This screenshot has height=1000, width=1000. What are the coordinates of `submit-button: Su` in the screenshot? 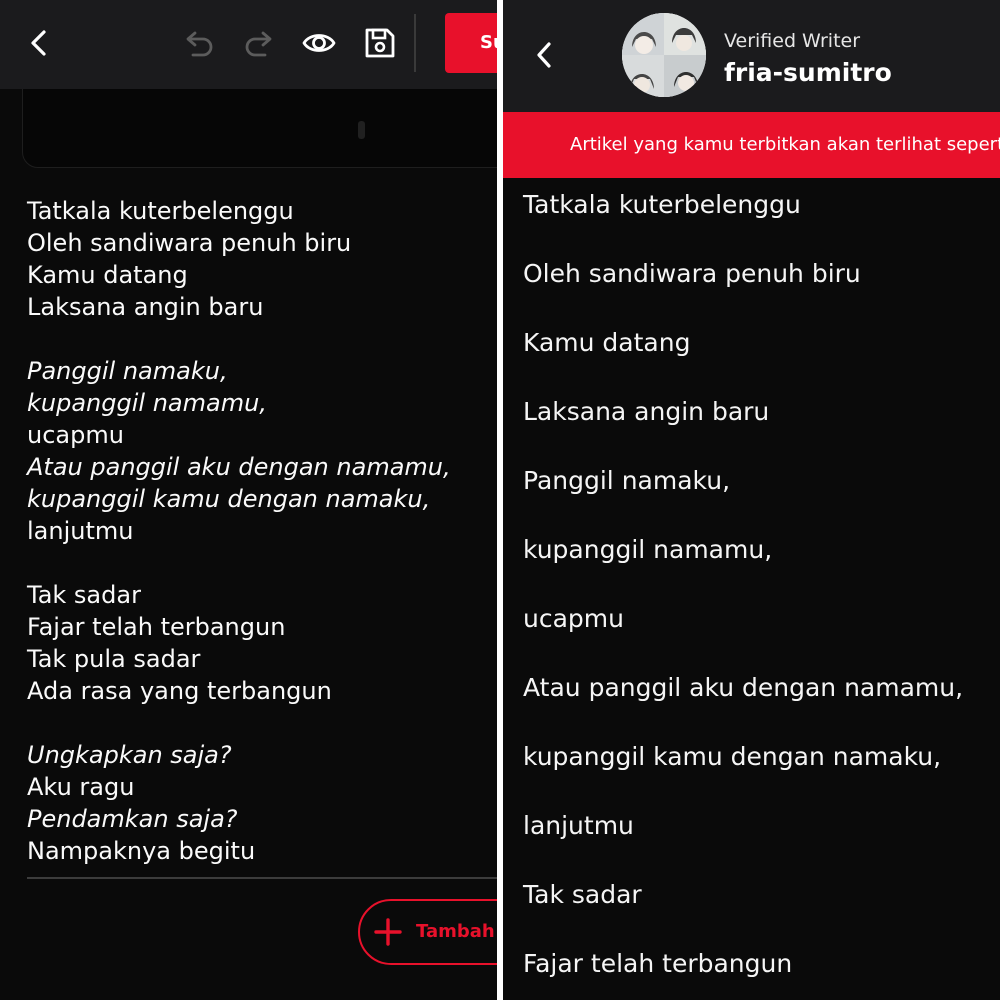 It's located at (471, 43).